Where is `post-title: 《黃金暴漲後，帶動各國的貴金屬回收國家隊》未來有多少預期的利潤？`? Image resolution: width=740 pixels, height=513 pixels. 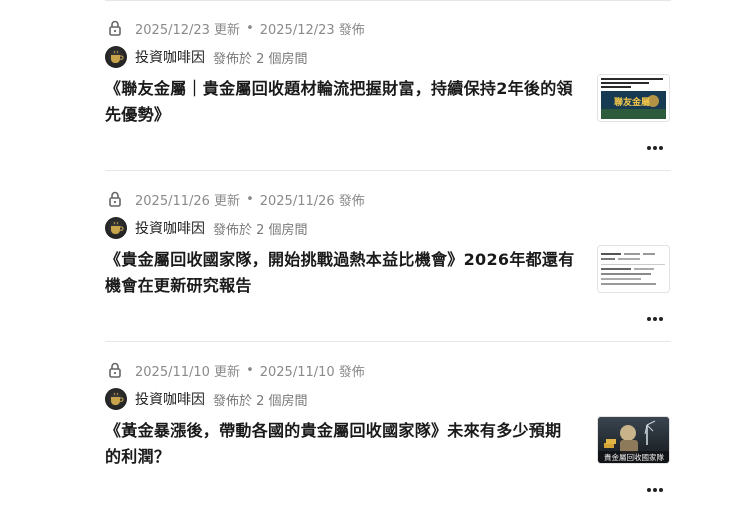 post-title: 《黃金暴漲後，帶動各國的貴金屬回收國家隊》未來有多少預期的利潤？ is located at coordinates (341, 444).